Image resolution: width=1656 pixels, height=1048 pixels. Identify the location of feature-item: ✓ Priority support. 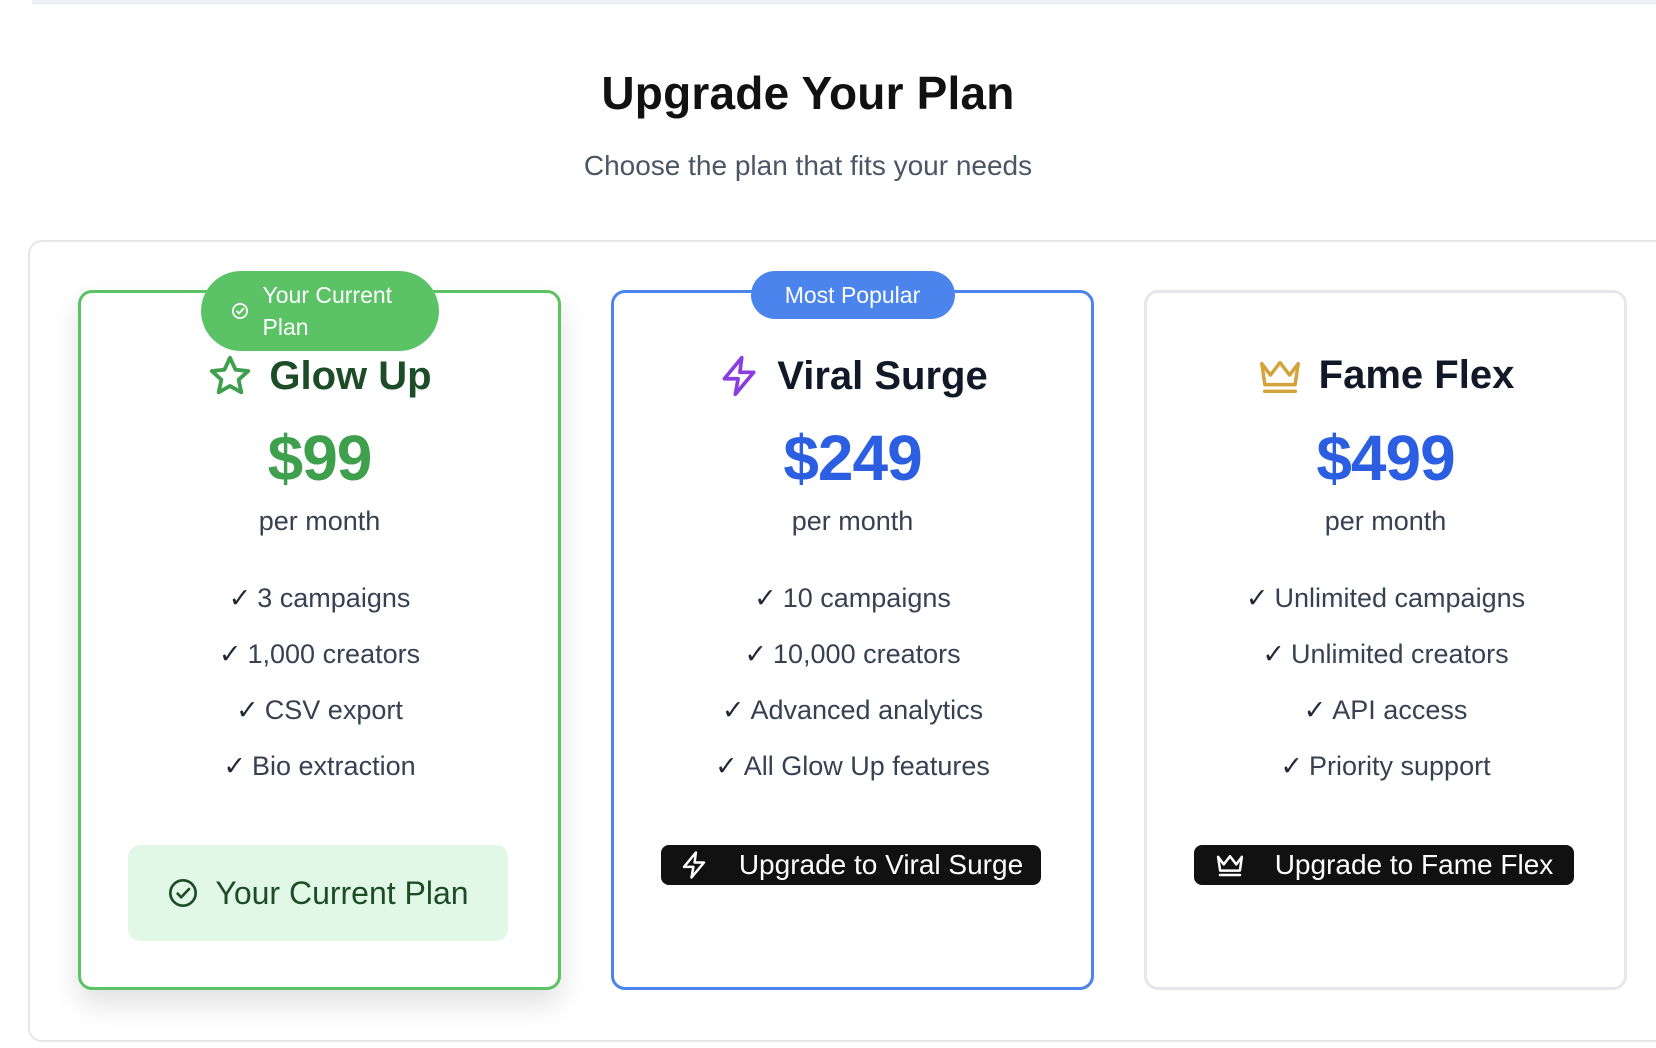
(1385, 766).